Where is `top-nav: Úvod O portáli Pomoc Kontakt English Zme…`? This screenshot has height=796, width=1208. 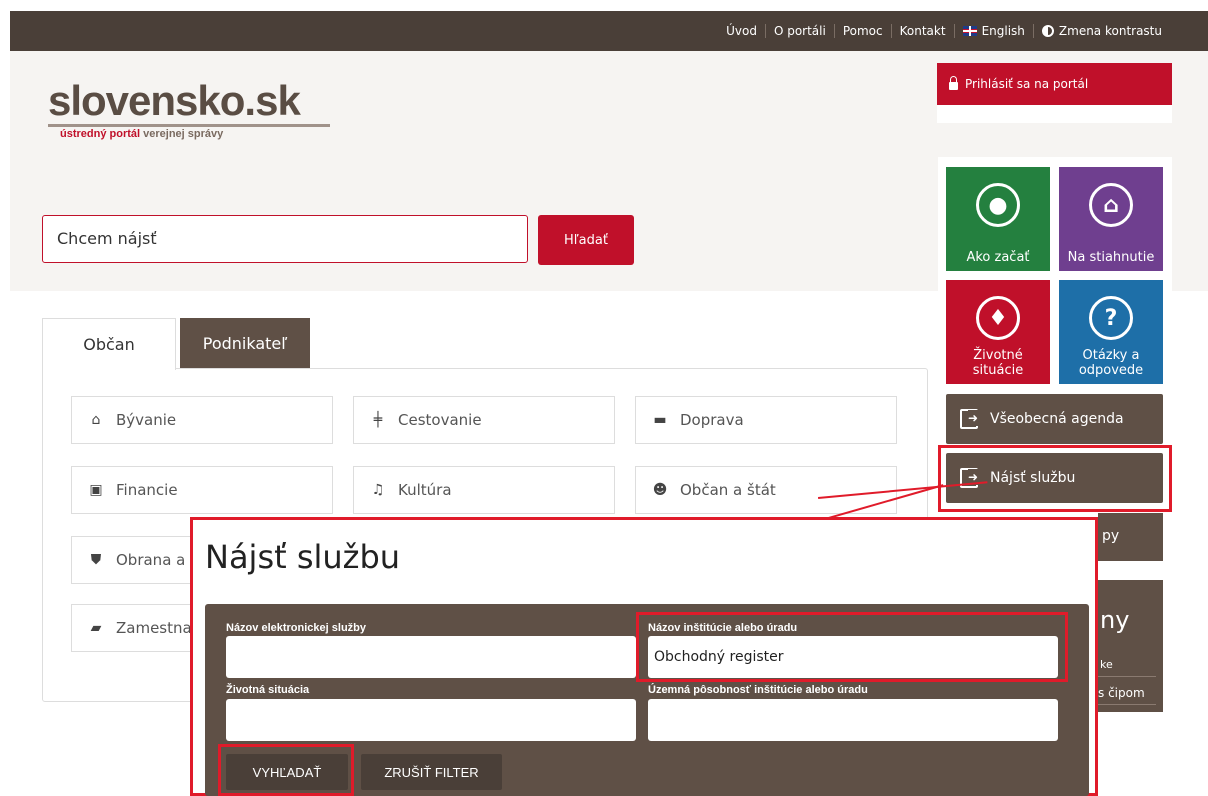
top-nav: Úvod O portáli Pomoc Kontakt English Zme… is located at coordinates (944, 31).